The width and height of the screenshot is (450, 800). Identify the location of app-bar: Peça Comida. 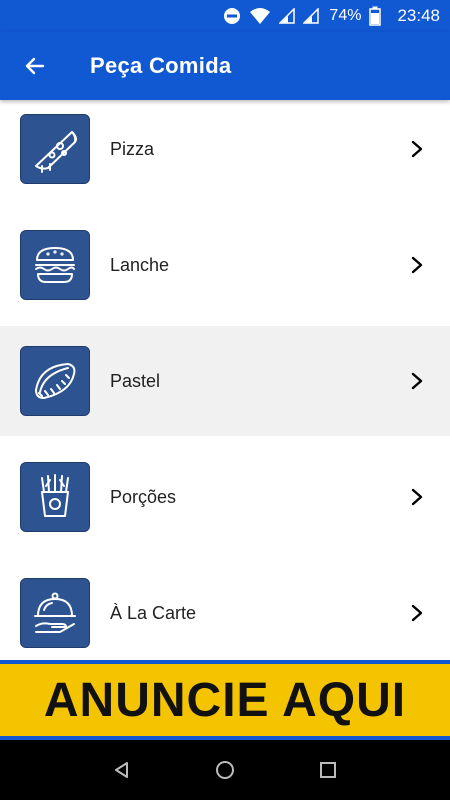
(225, 66).